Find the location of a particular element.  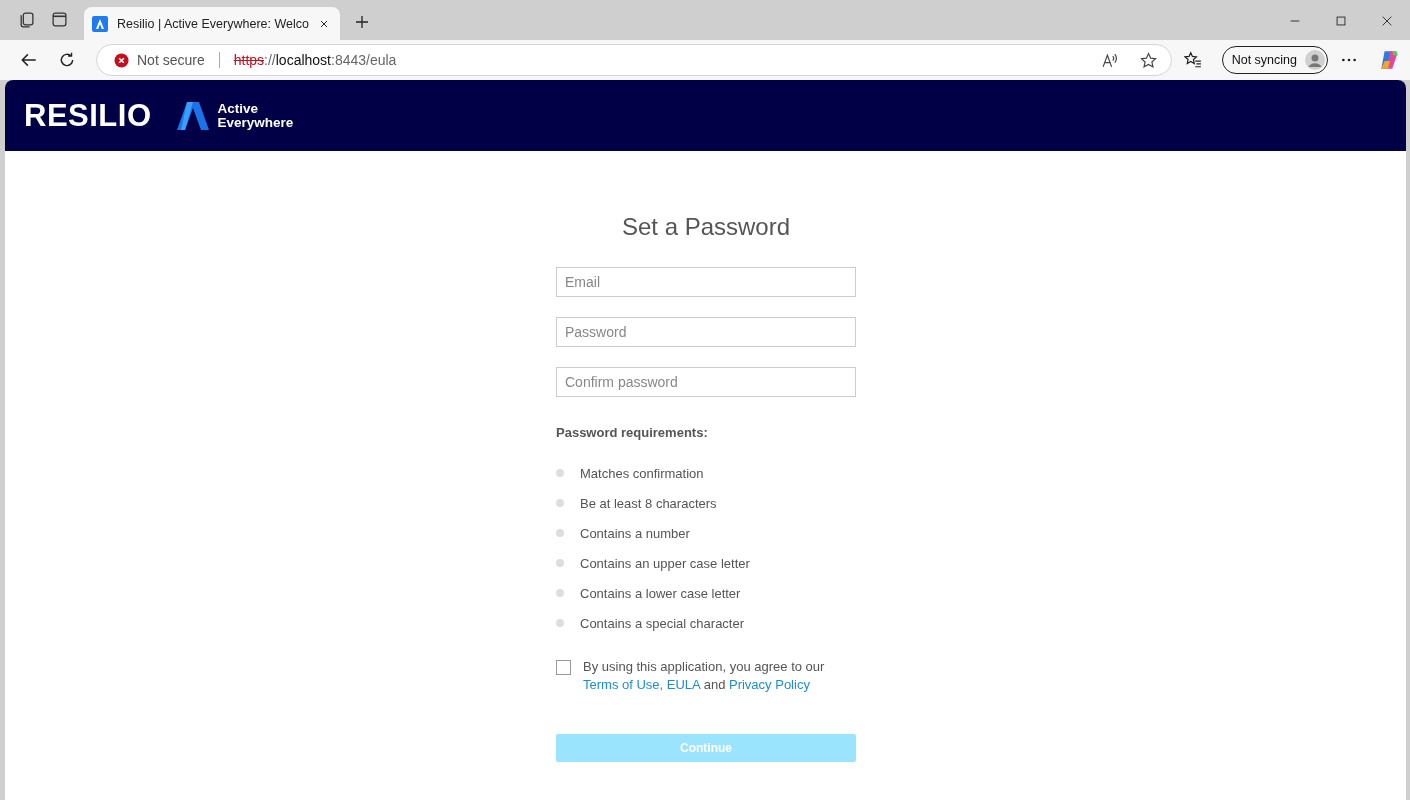

page-title: Set a Password is located at coordinates (706, 227).